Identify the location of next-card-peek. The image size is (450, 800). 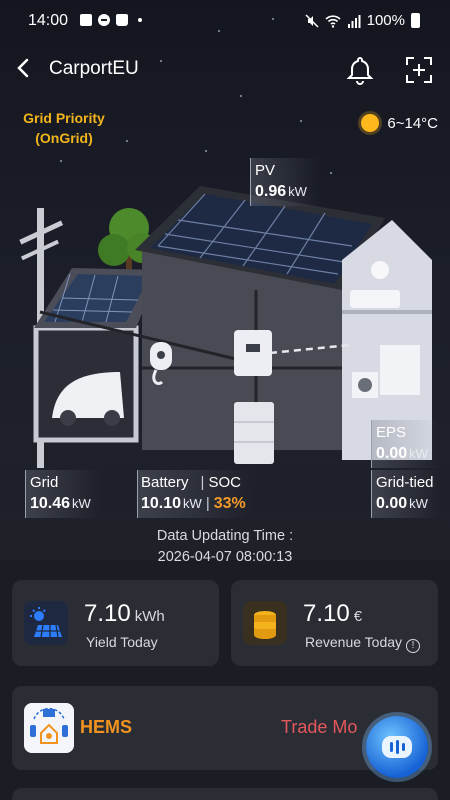
(225, 794).